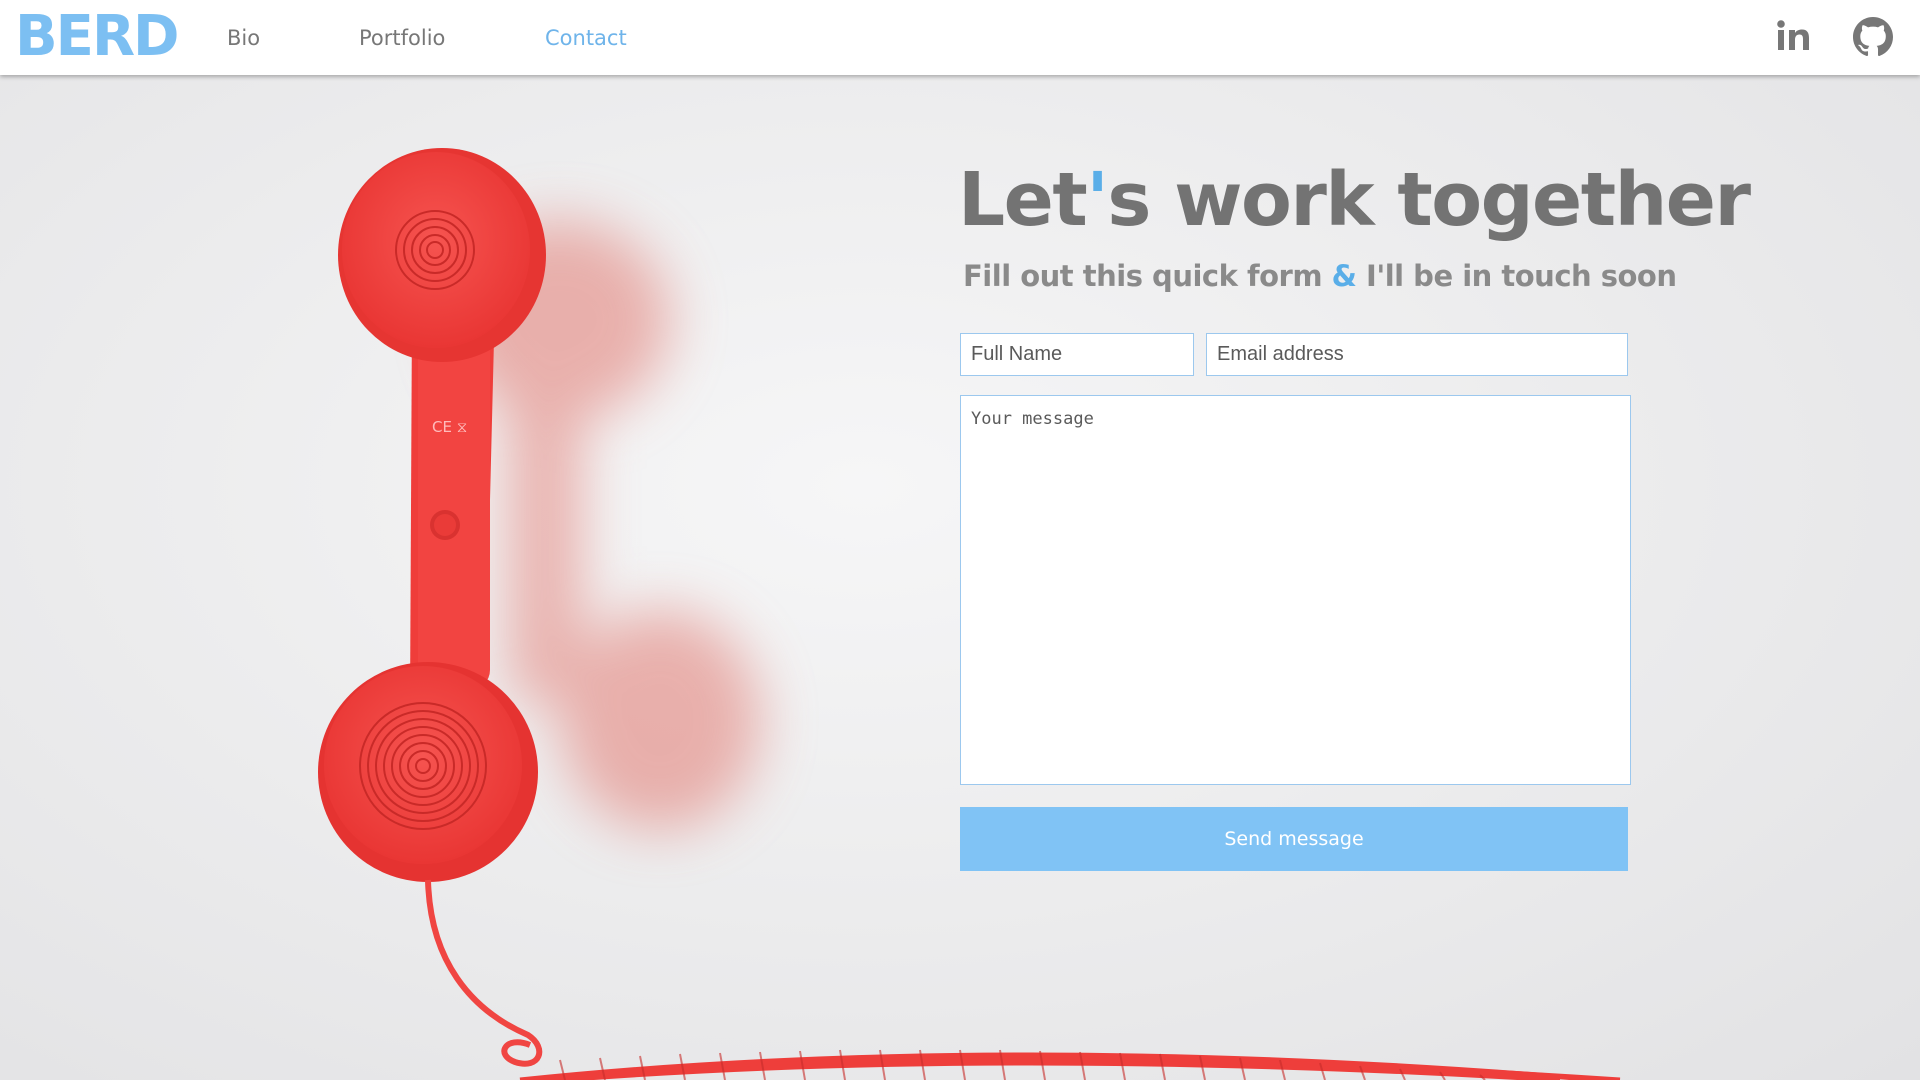 This screenshot has width=1920, height=1080. I want to click on nav-link-bio: Bio, so click(243, 38).